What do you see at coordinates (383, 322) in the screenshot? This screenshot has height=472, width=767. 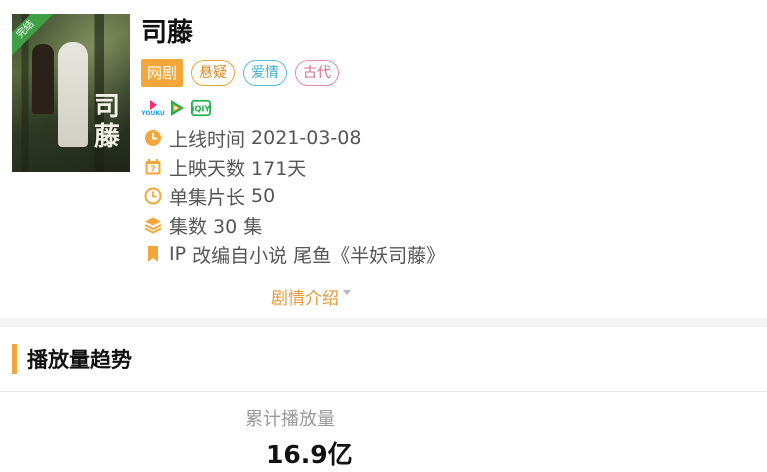 I see `section-divider` at bounding box center [383, 322].